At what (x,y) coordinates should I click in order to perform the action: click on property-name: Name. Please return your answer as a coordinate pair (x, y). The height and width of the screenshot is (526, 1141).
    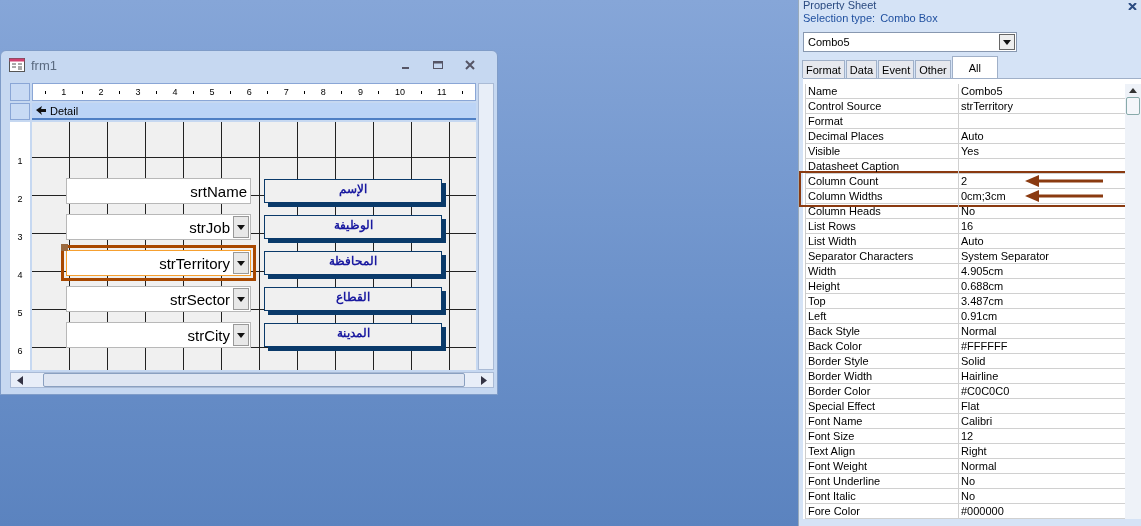
    Looking at the image, I should click on (823, 91).